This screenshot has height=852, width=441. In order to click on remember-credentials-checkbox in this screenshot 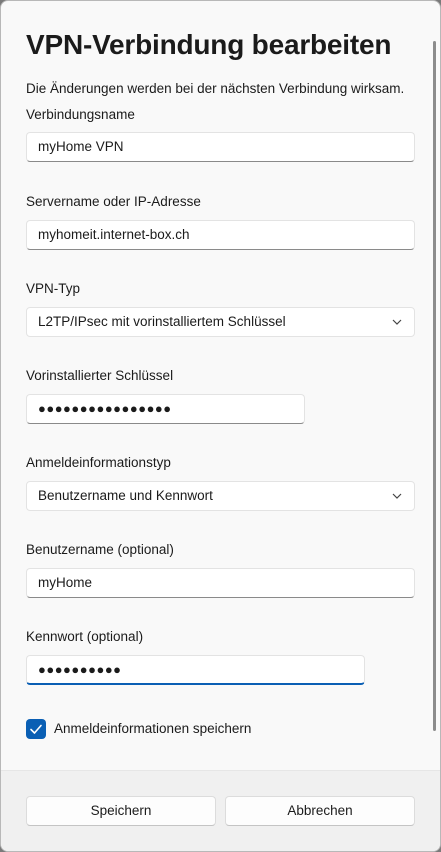, I will do `click(36, 729)`.